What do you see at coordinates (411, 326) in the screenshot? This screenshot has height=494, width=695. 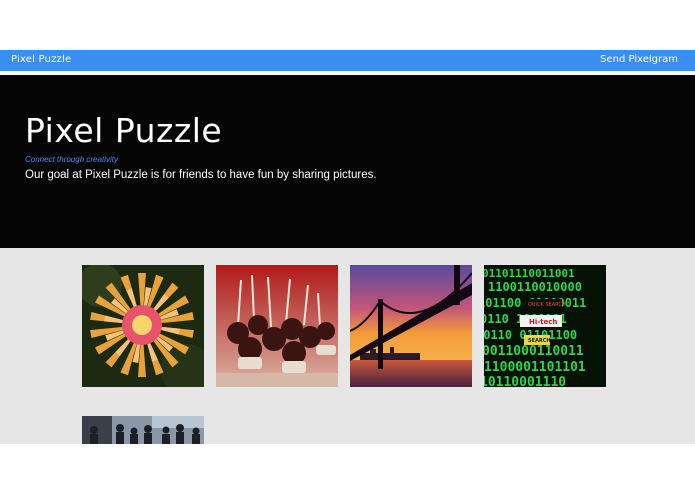 I see `gallery-image-bridge` at bounding box center [411, 326].